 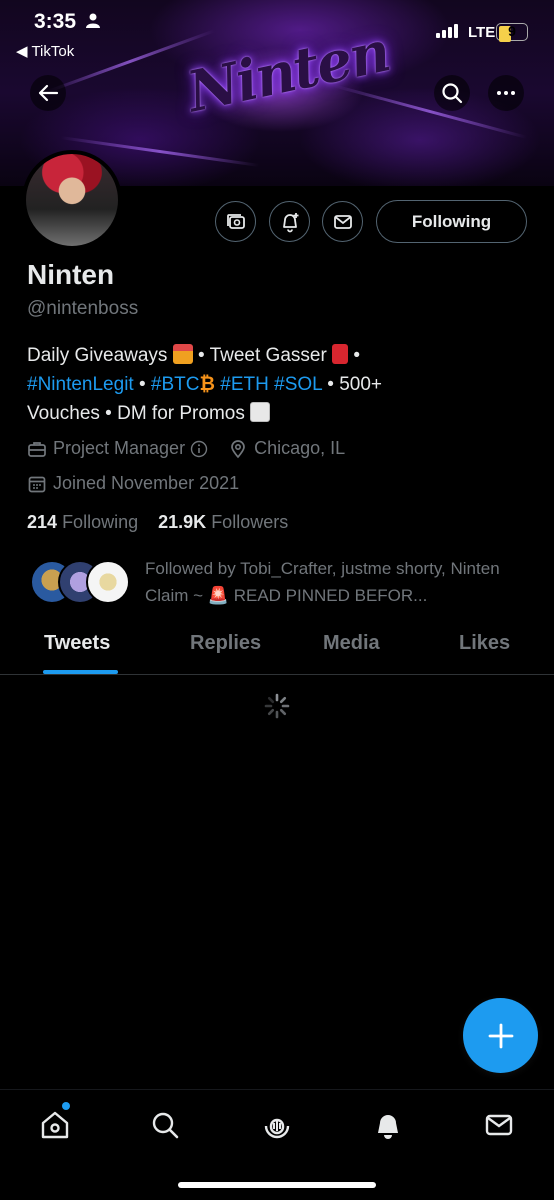 I want to click on follow-counts: 214 Following 21.9K Followers, so click(x=157, y=522).